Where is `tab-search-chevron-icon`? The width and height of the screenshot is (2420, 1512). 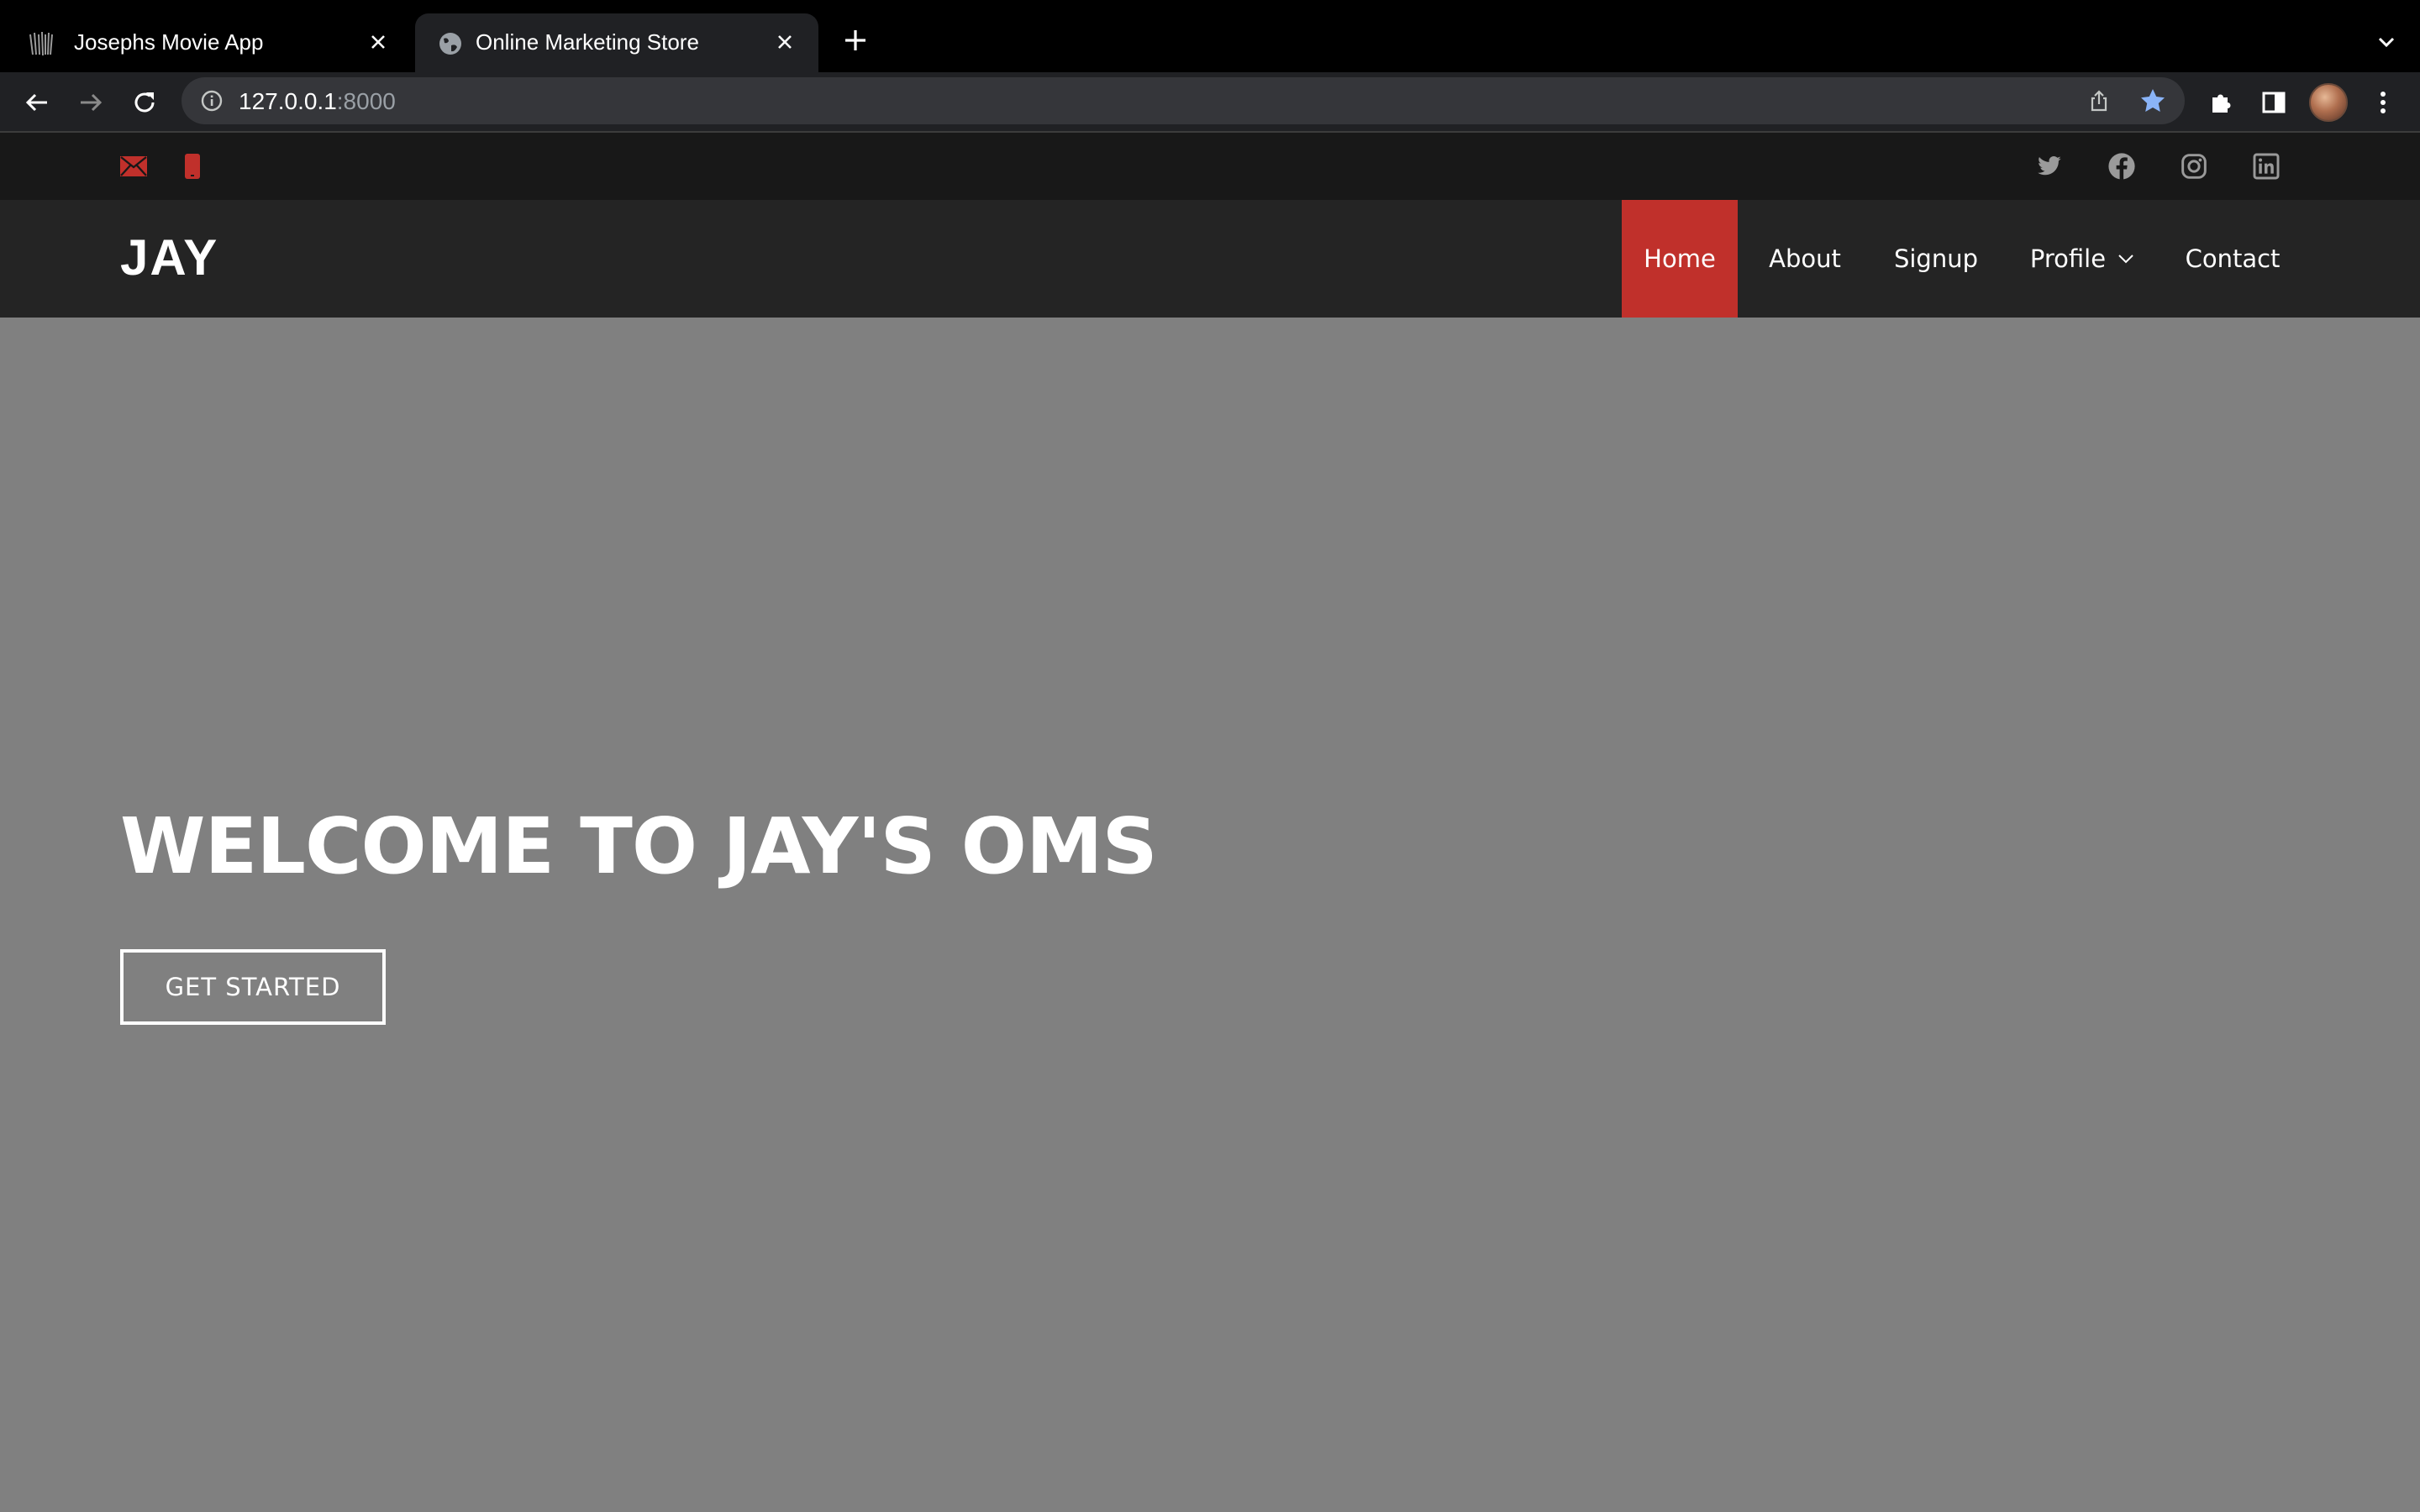 tab-search-chevron-icon is located at coordinates (2387, 42).